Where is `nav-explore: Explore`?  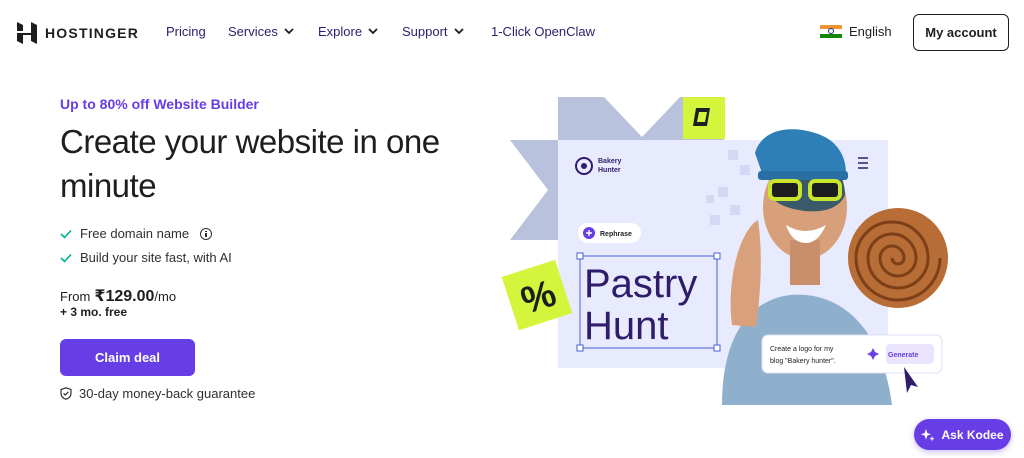
nav-explore: Explore is located at coordinates (348, 31).